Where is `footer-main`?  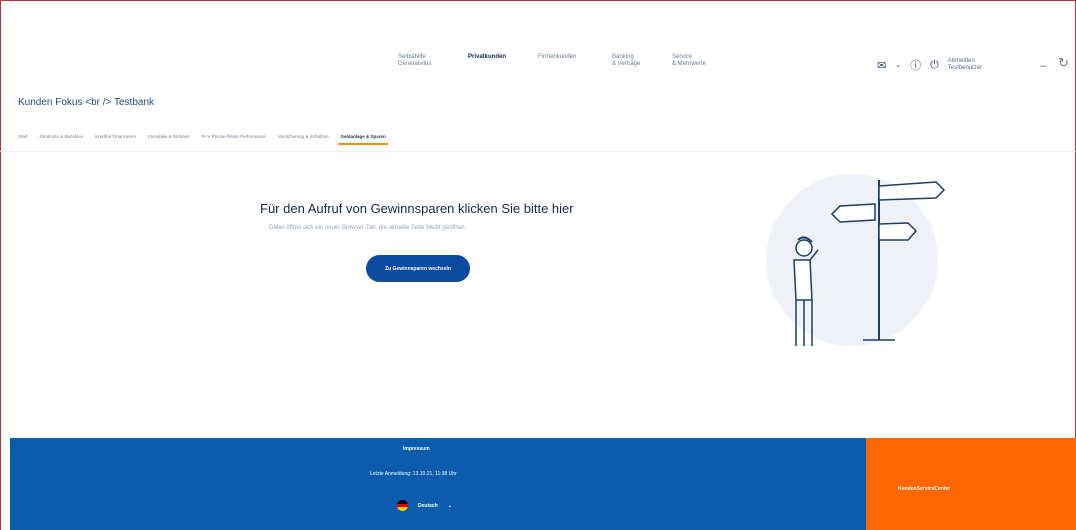
footer-main is located at coordinates (438, 484).